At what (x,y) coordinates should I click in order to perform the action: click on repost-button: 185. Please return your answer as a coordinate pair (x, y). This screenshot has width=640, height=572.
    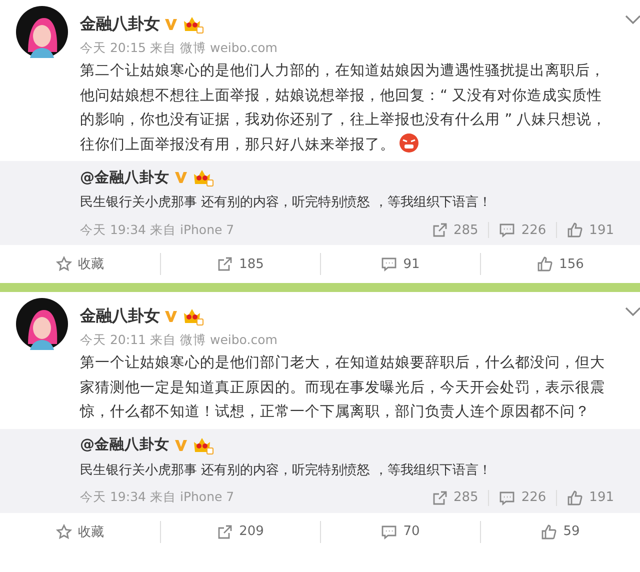
    Looking at the image, I should click on (240, 264).